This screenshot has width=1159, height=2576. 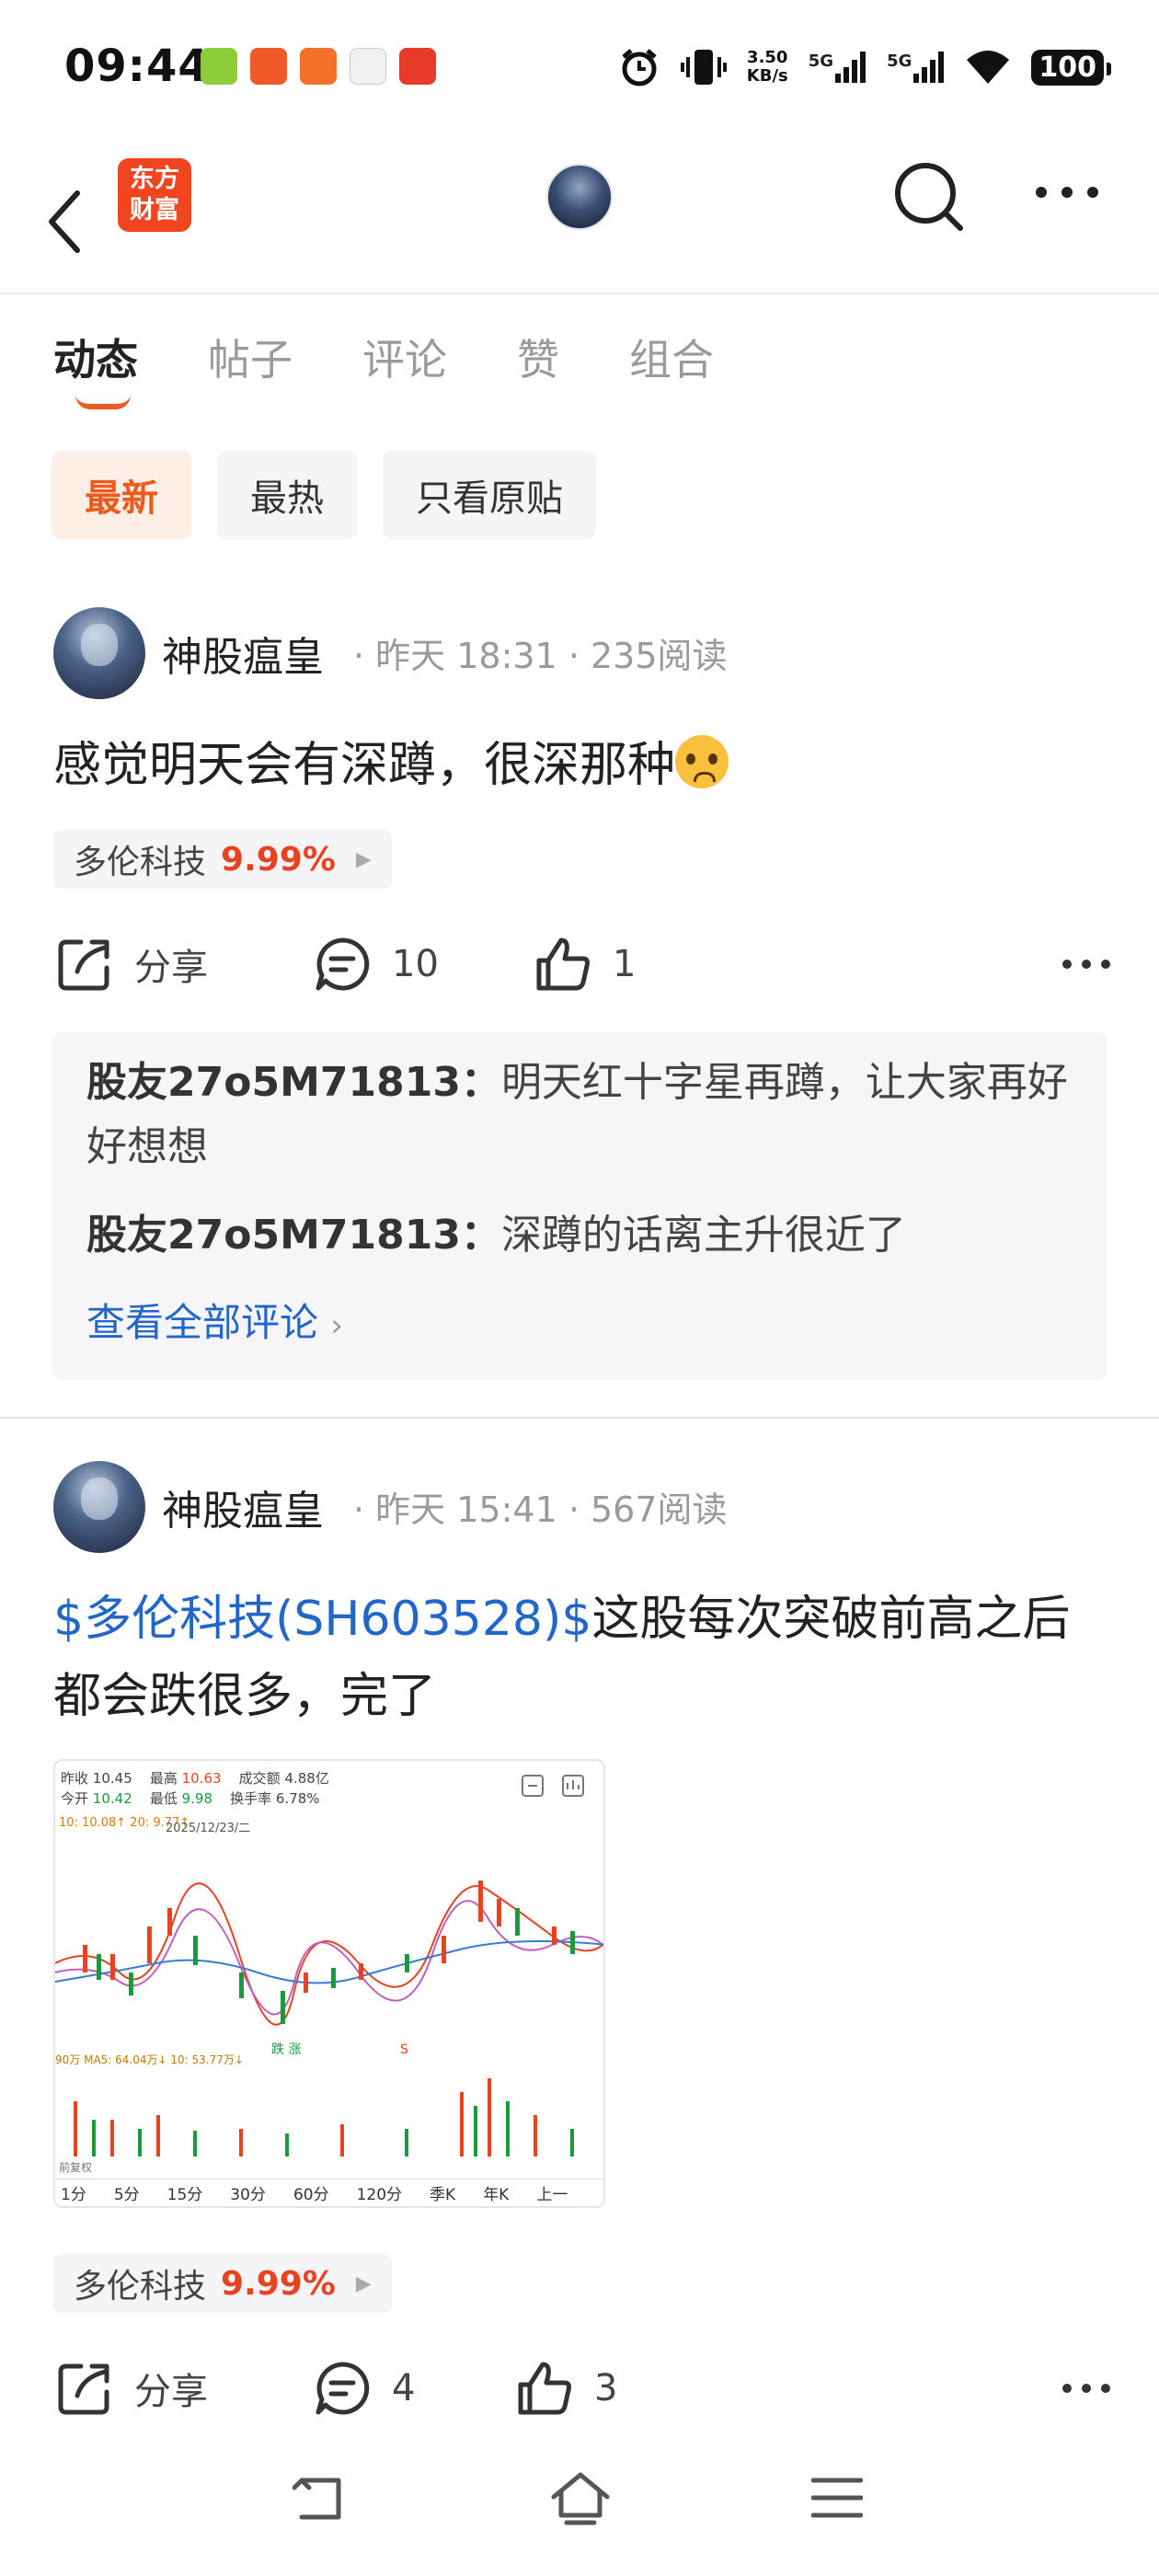 What do you see at coordinates (324, 2117) in the screenshot?
I see `volume-bars` at bounding box center [324, 2117].